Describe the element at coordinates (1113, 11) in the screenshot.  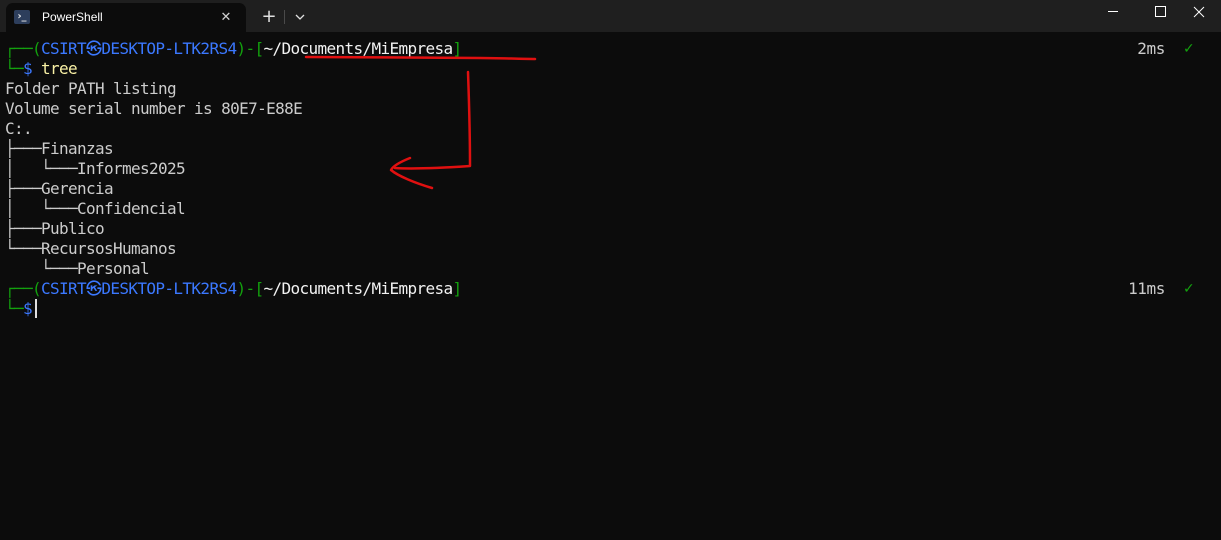
I see `minimize-icon` at that location.